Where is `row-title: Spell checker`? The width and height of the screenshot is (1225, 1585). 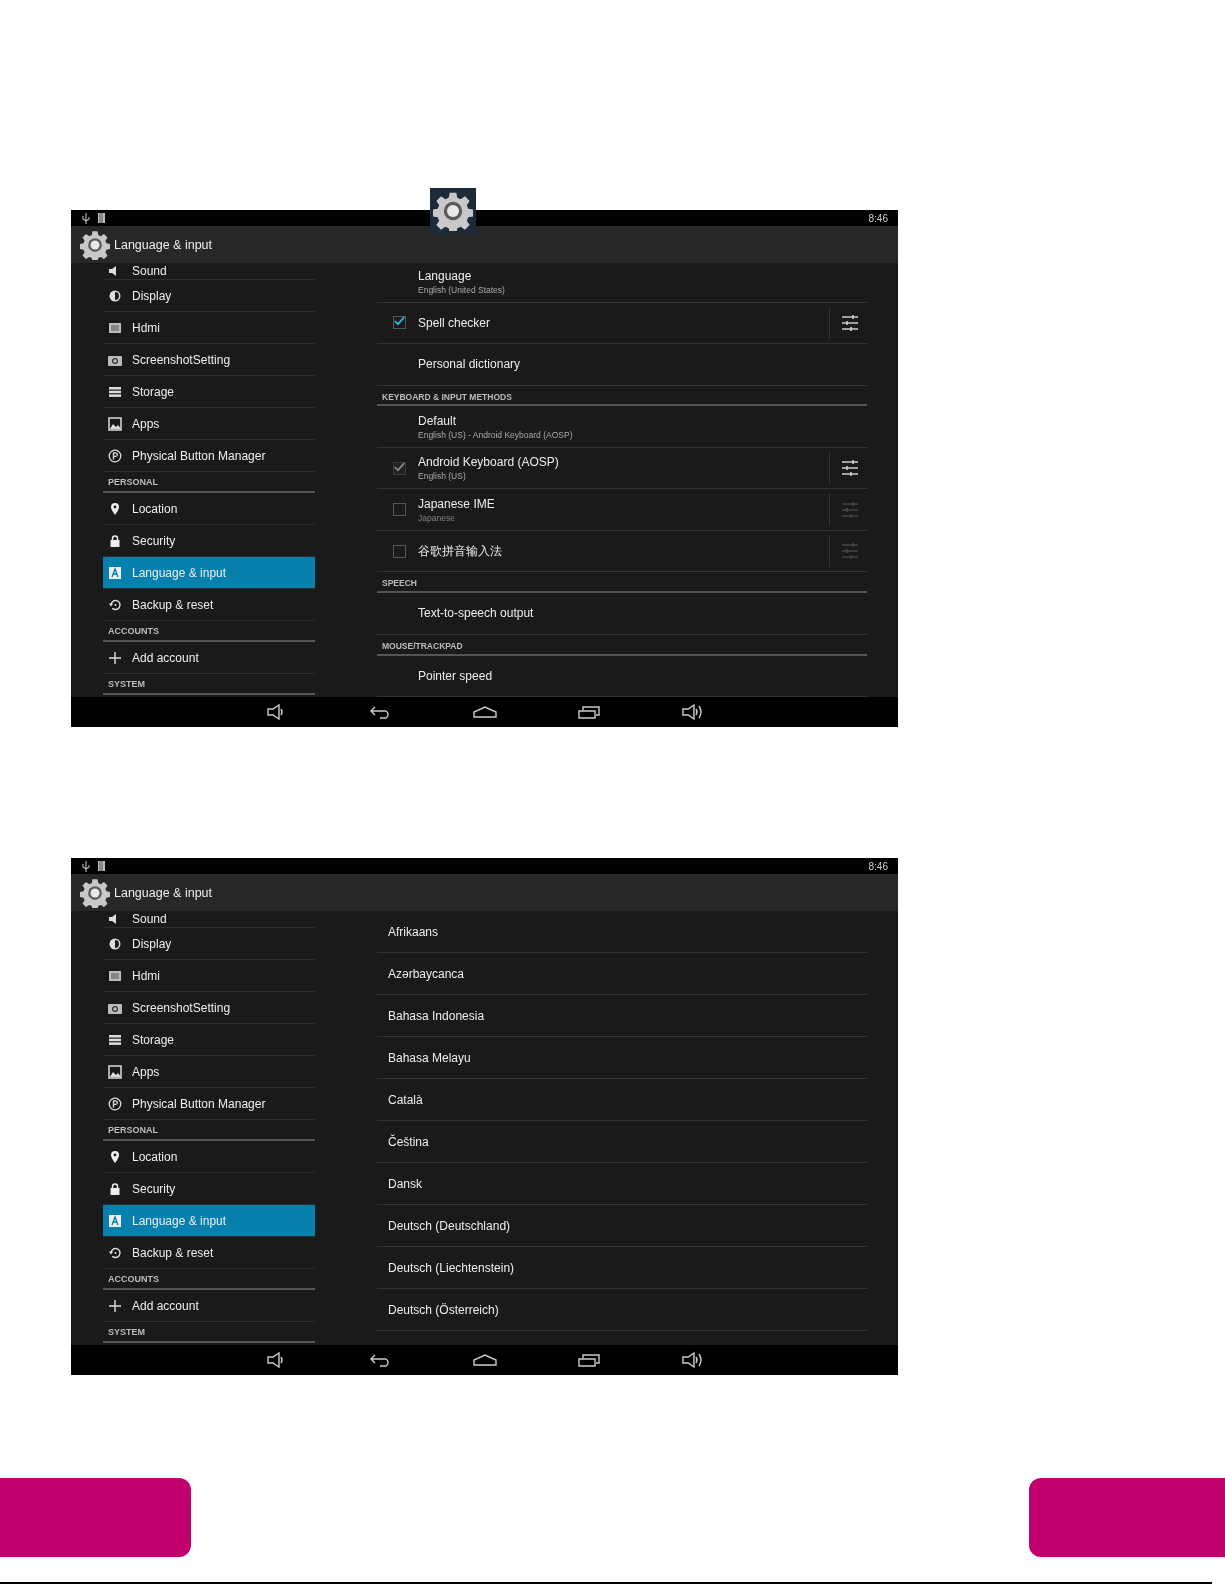 row-title: Spell checker is located at coordinates (455, 322).